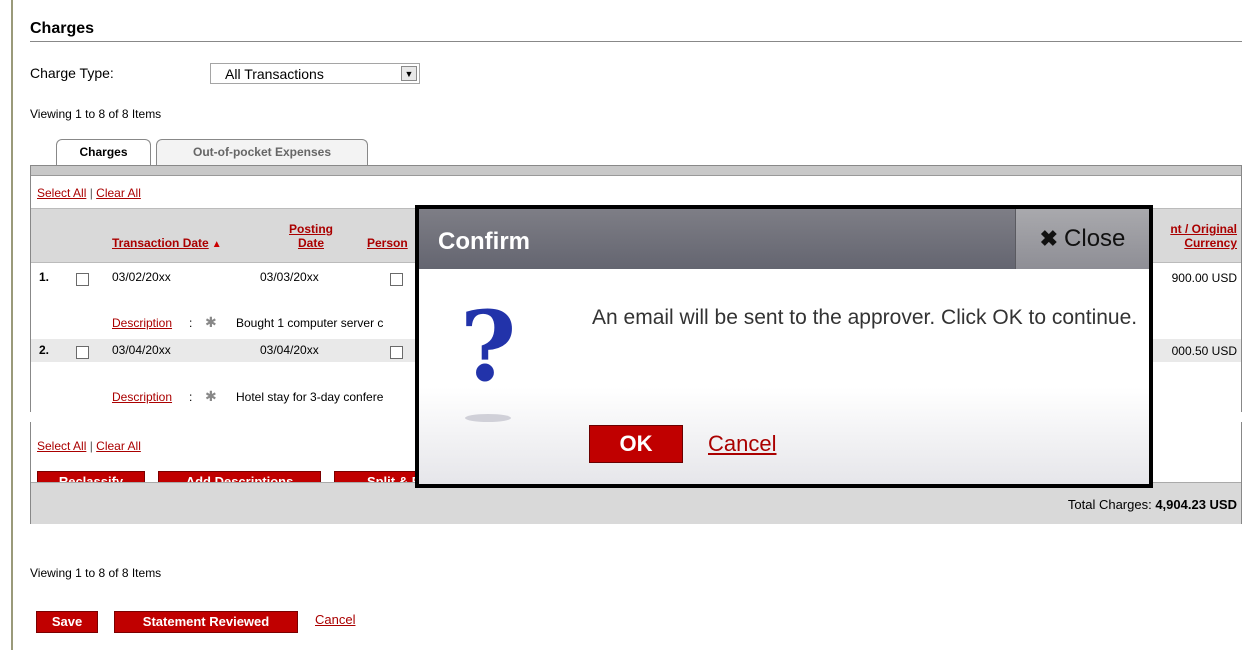  I want to click on row-number: 2., so click(44, 350).